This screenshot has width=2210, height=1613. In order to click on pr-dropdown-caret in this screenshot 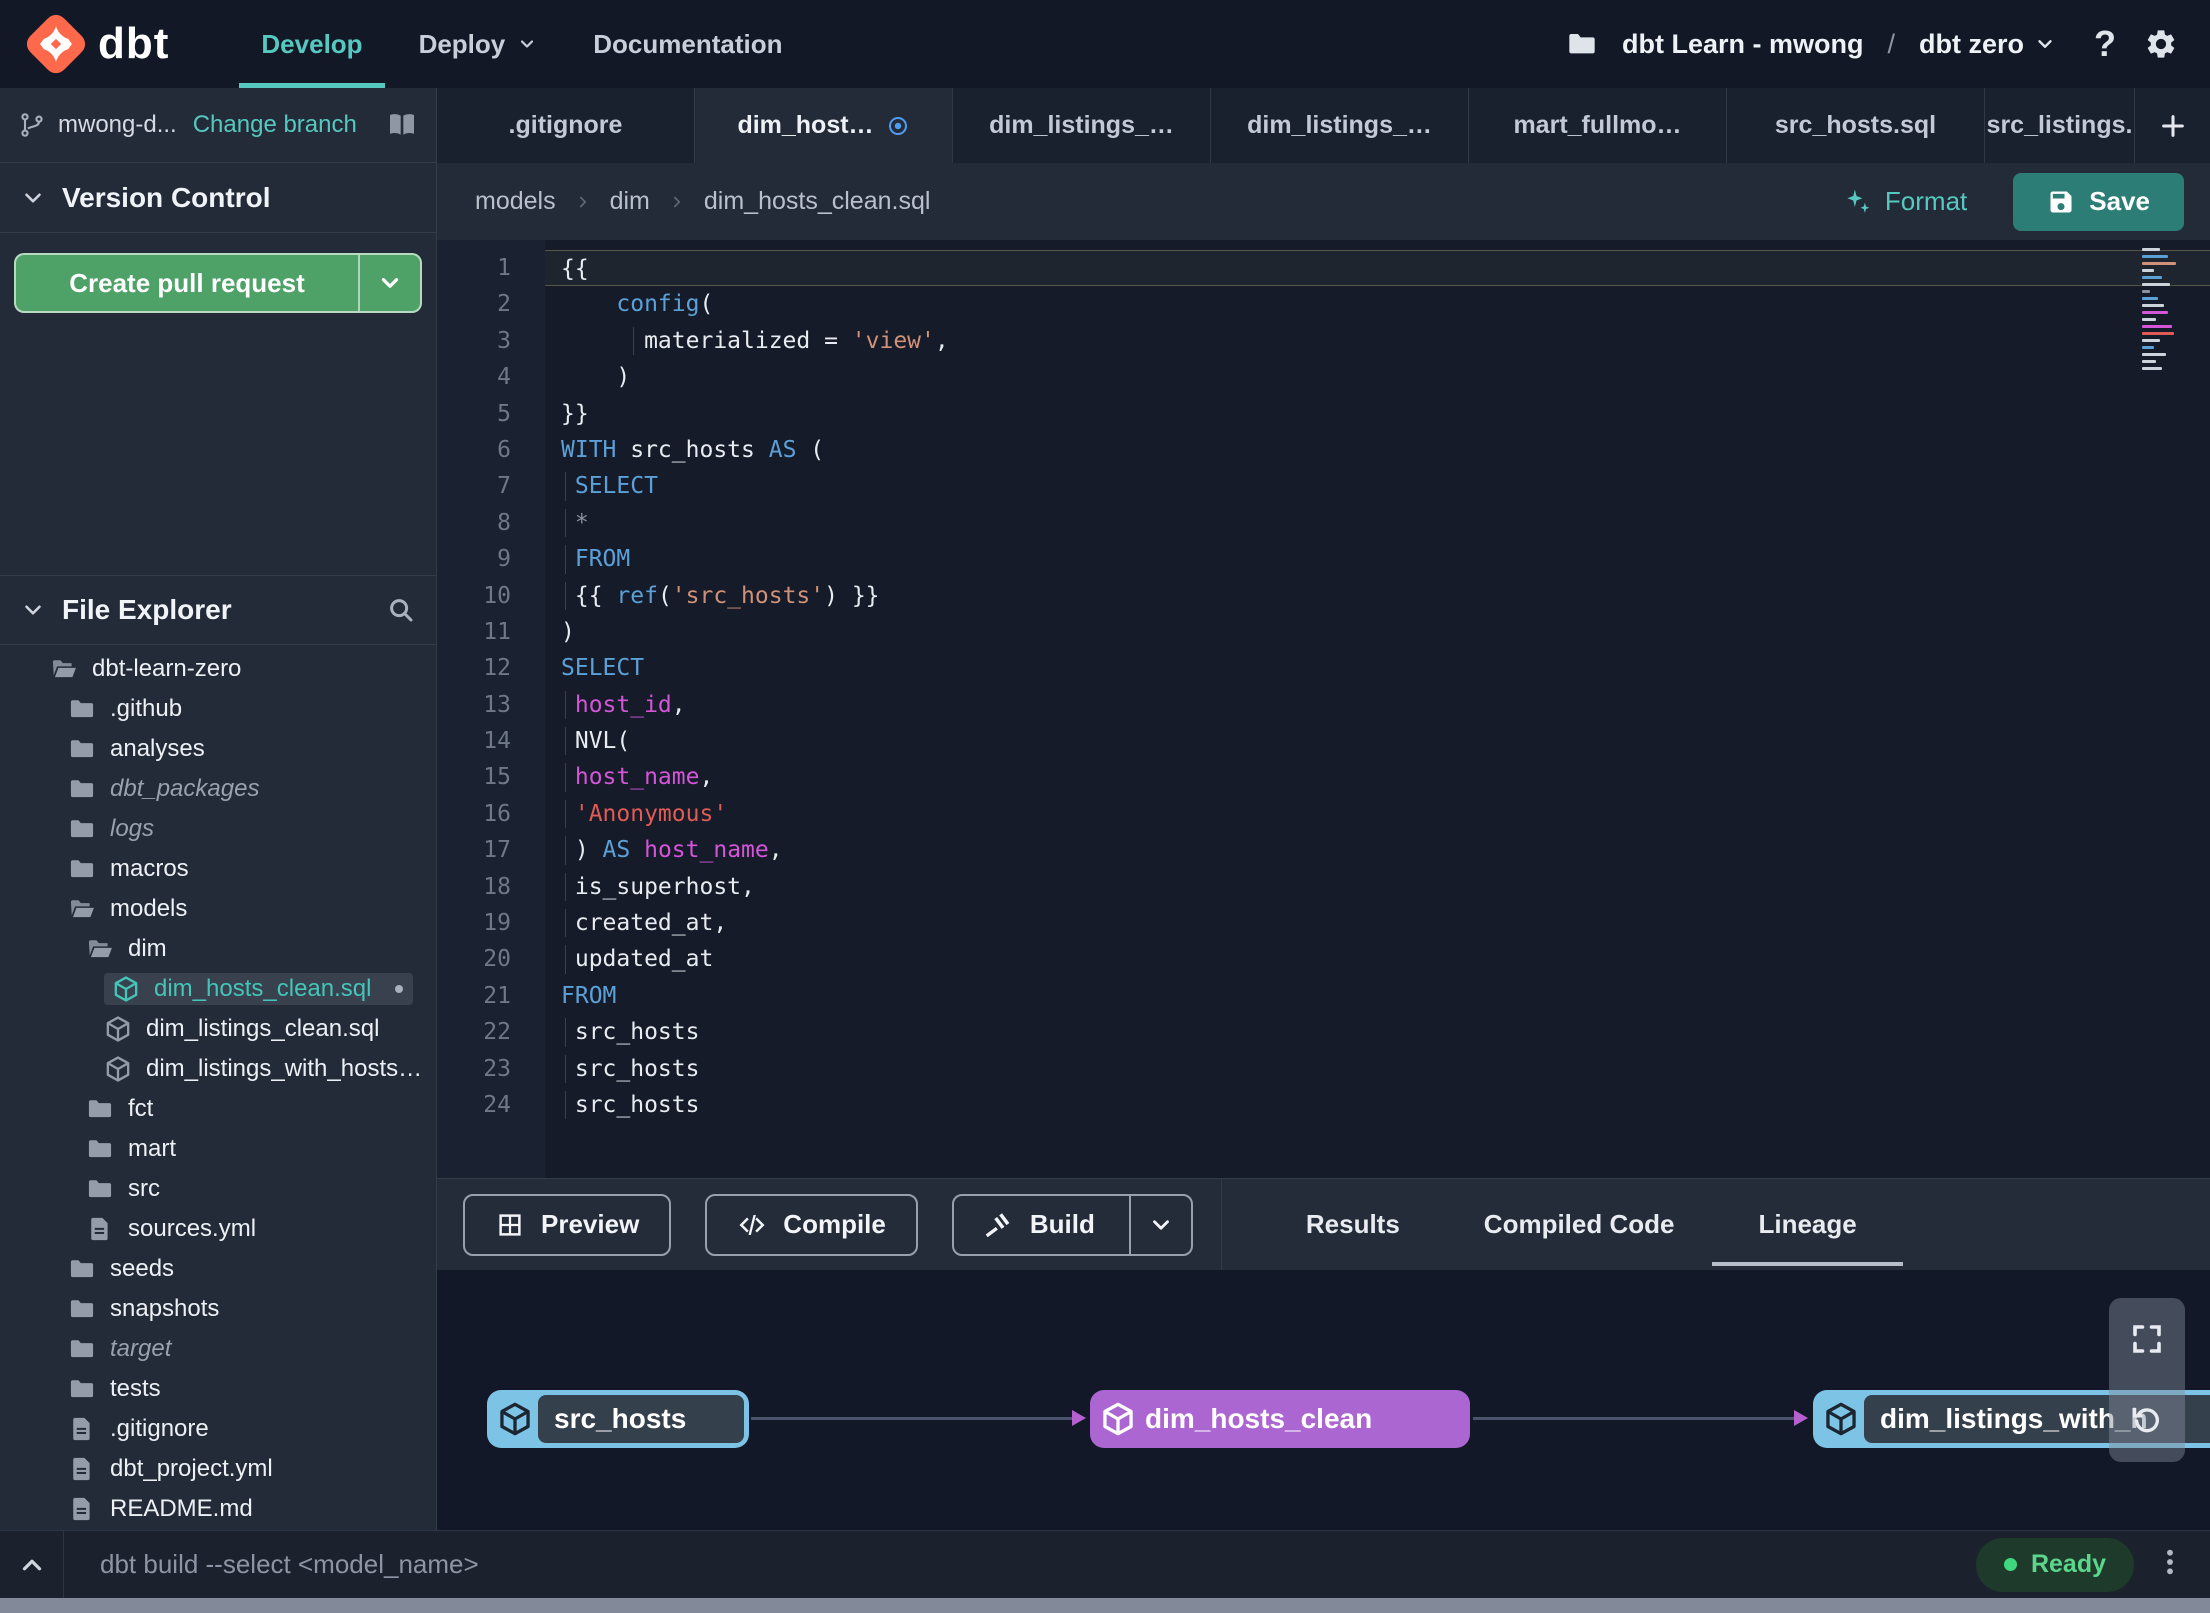, I will do `click(389, 283)`.